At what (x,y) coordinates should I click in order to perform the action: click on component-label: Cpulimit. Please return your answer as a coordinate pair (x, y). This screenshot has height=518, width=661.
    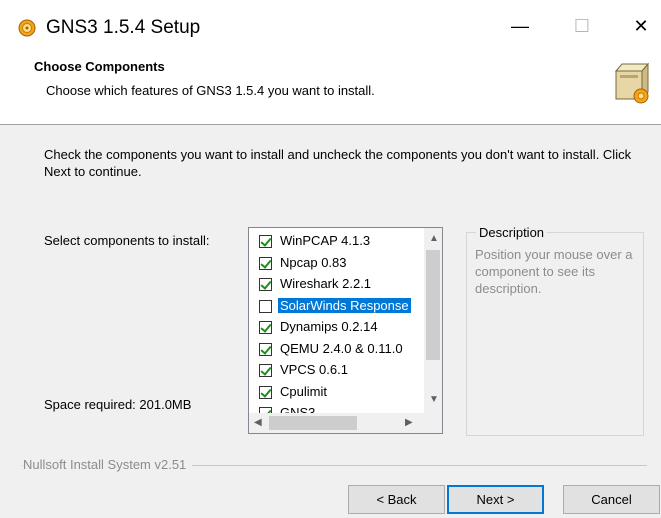
    Looking at the image, I should click on (303, 391).